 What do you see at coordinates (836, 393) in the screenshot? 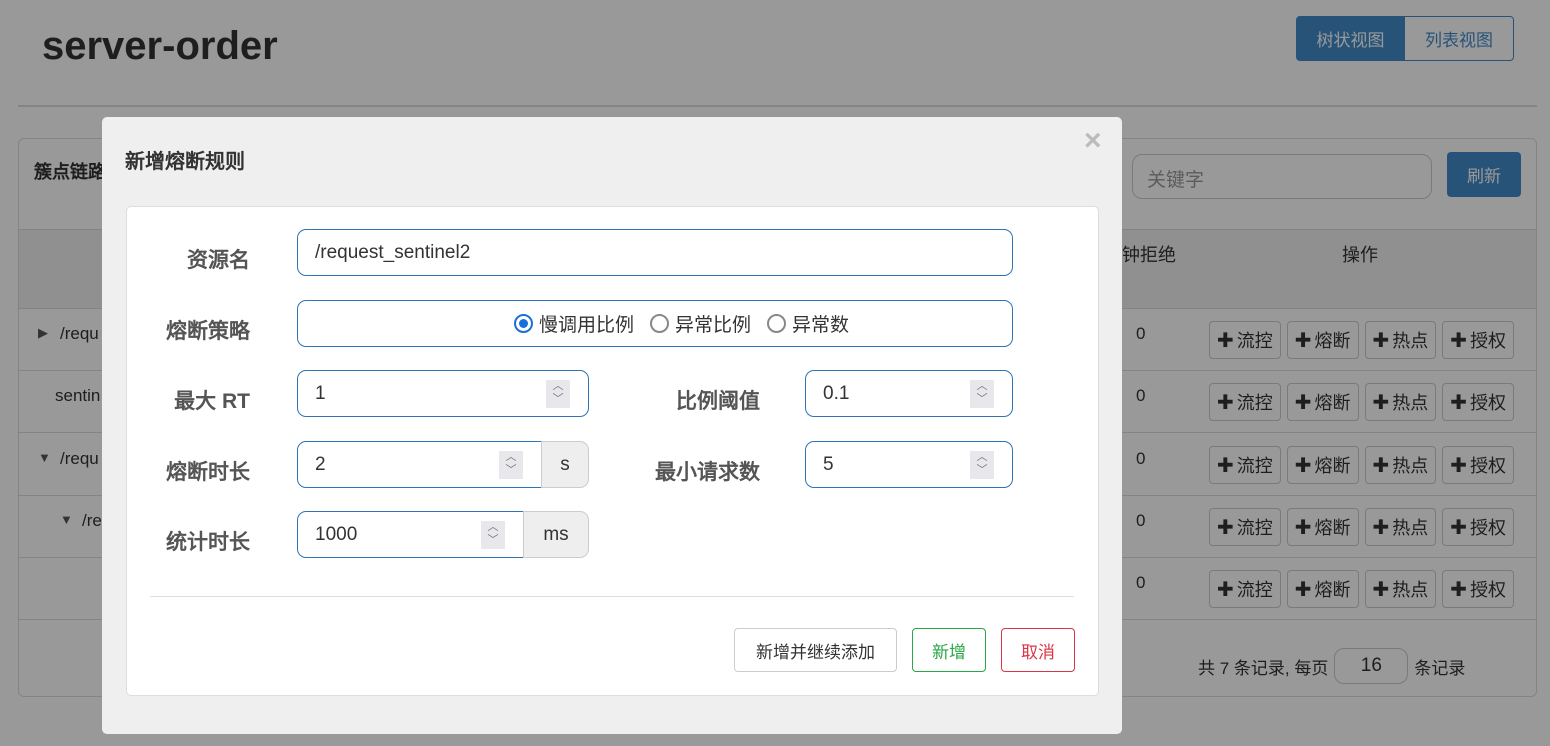
I see `ratio-value: 0.1` at bounding box center [836, 393].